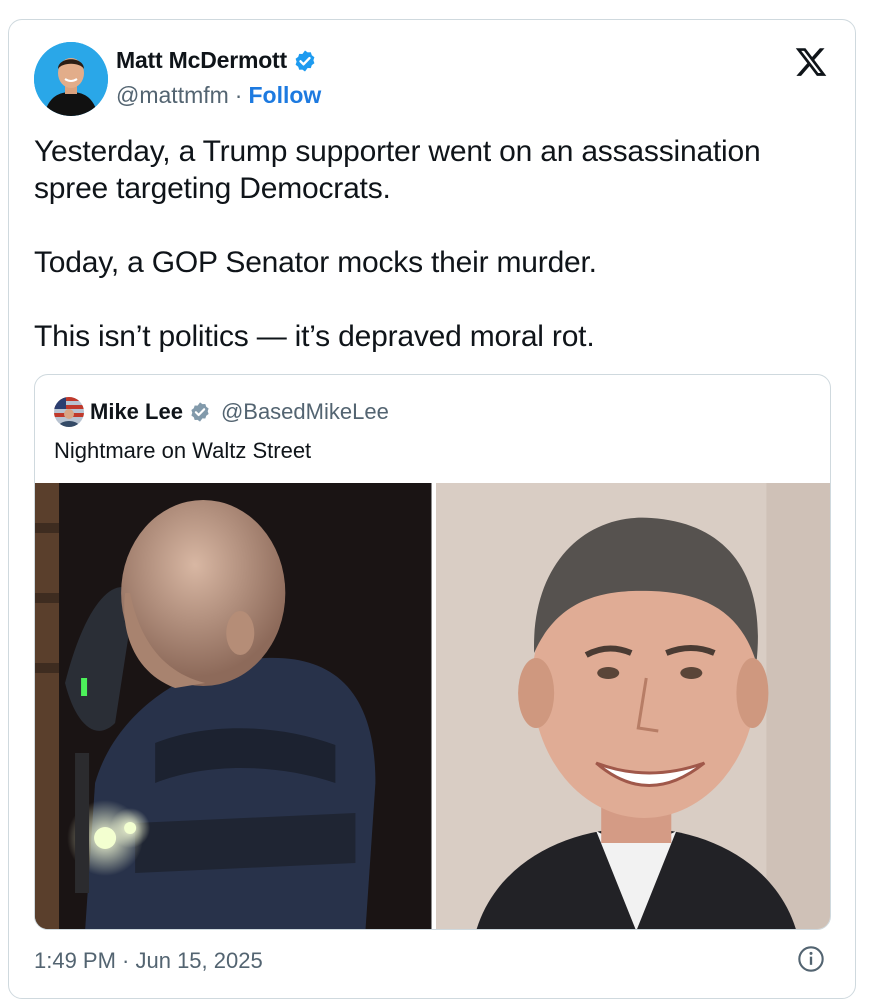 The width and height of the screenshot is (880, 999). What do you see at coordinates (201, 60) in the screenshot?
I see `author-name: Matt McDermott` at bounding box center [201, 60].